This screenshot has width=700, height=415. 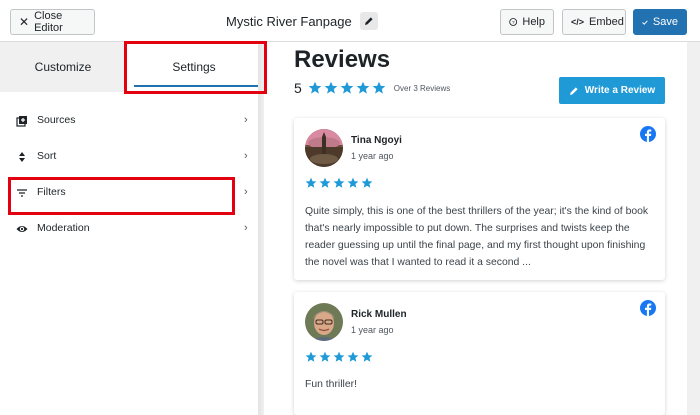 What do you see at coordinates (342, 59) in the screenshot?
I see `reviews-heading: Reviews` at bounding box center [342, 59].